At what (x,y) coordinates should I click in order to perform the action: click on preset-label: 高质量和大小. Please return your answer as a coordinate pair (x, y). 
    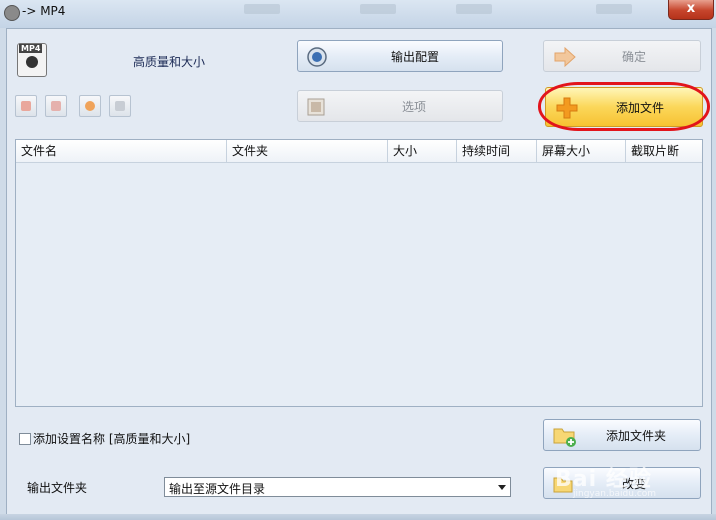
    Looking at the image, I should click on (169, 62).